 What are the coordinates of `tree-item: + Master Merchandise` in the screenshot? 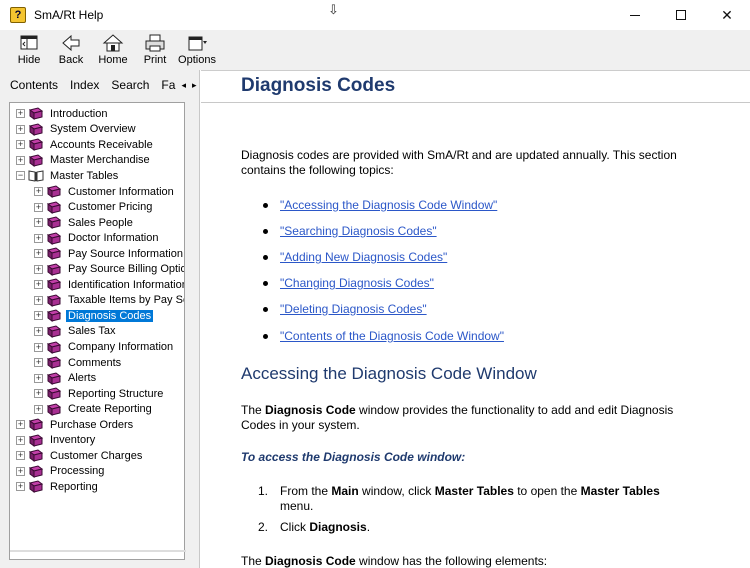 It's located at (84, 161).